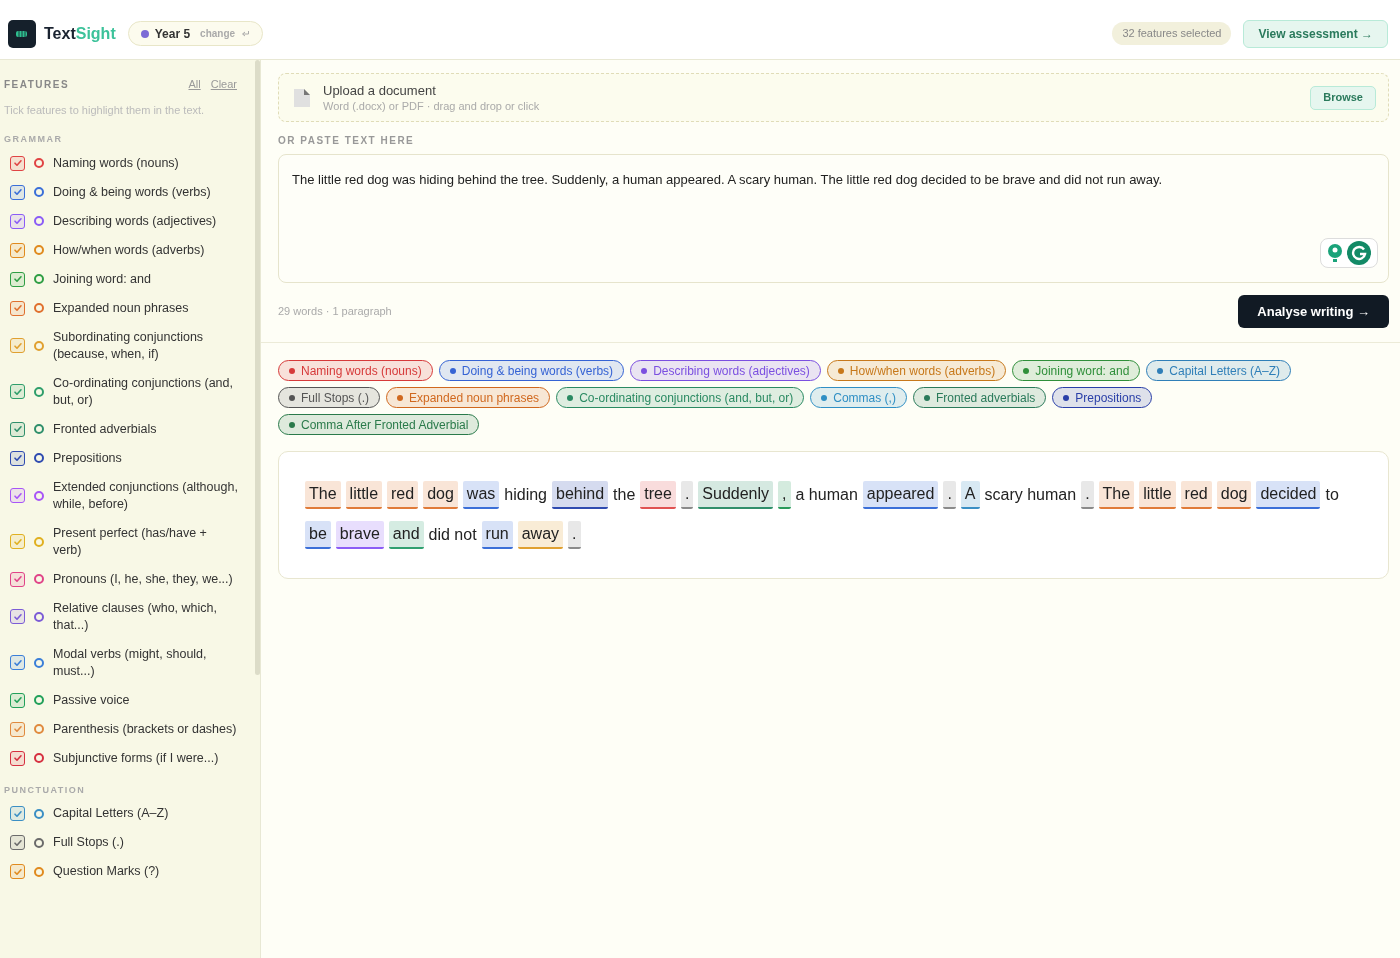 This screenshot has height=958, width=1400. What do you see at coordinates (1313, 311) in the screenshot?
I see `analyse-button: Analyse writing →` at bounding box center [1313, 311].